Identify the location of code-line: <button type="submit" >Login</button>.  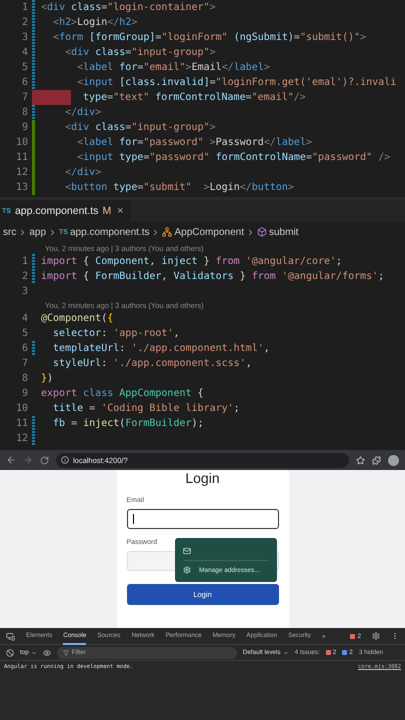
(179, 187).